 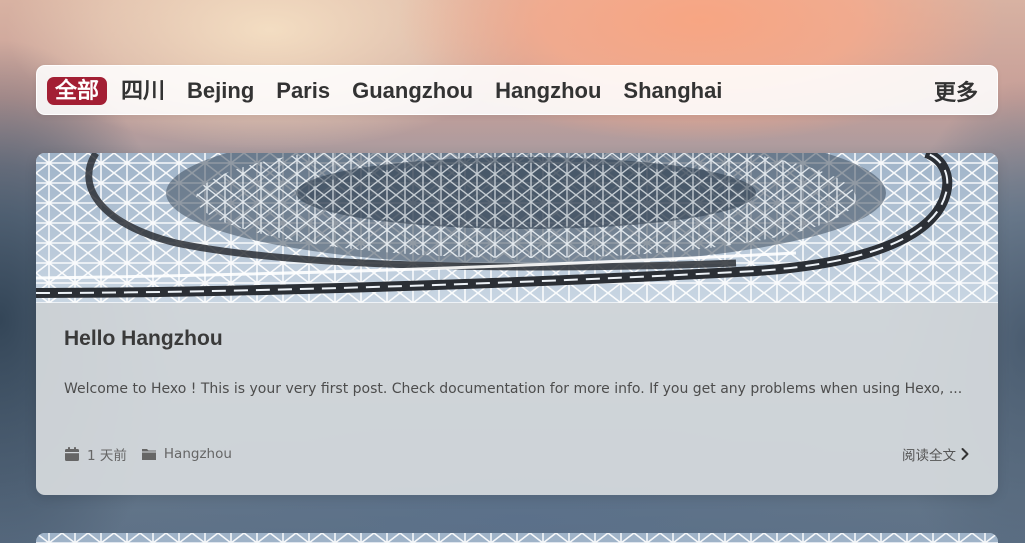 What do you see at coordinates (143, 339) in the screenshot?
I see `post-title: Hello Hangzhou` at bounding box center [143, 339].